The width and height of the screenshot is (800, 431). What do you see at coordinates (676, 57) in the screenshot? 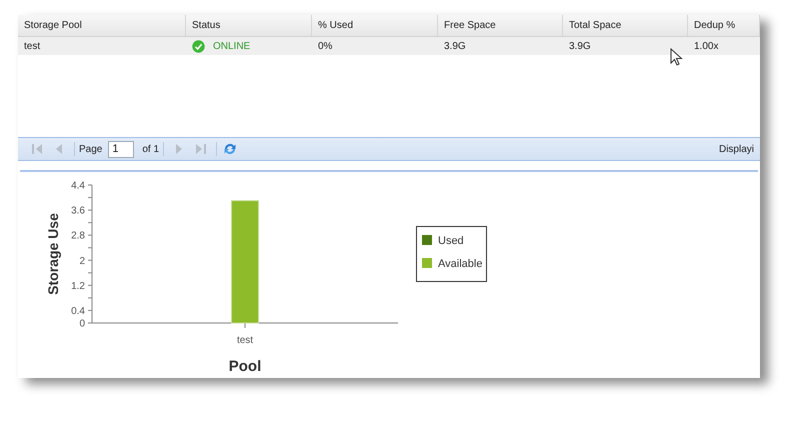
I see `mouse-cursor-icon` at bounding box center [676, 57].